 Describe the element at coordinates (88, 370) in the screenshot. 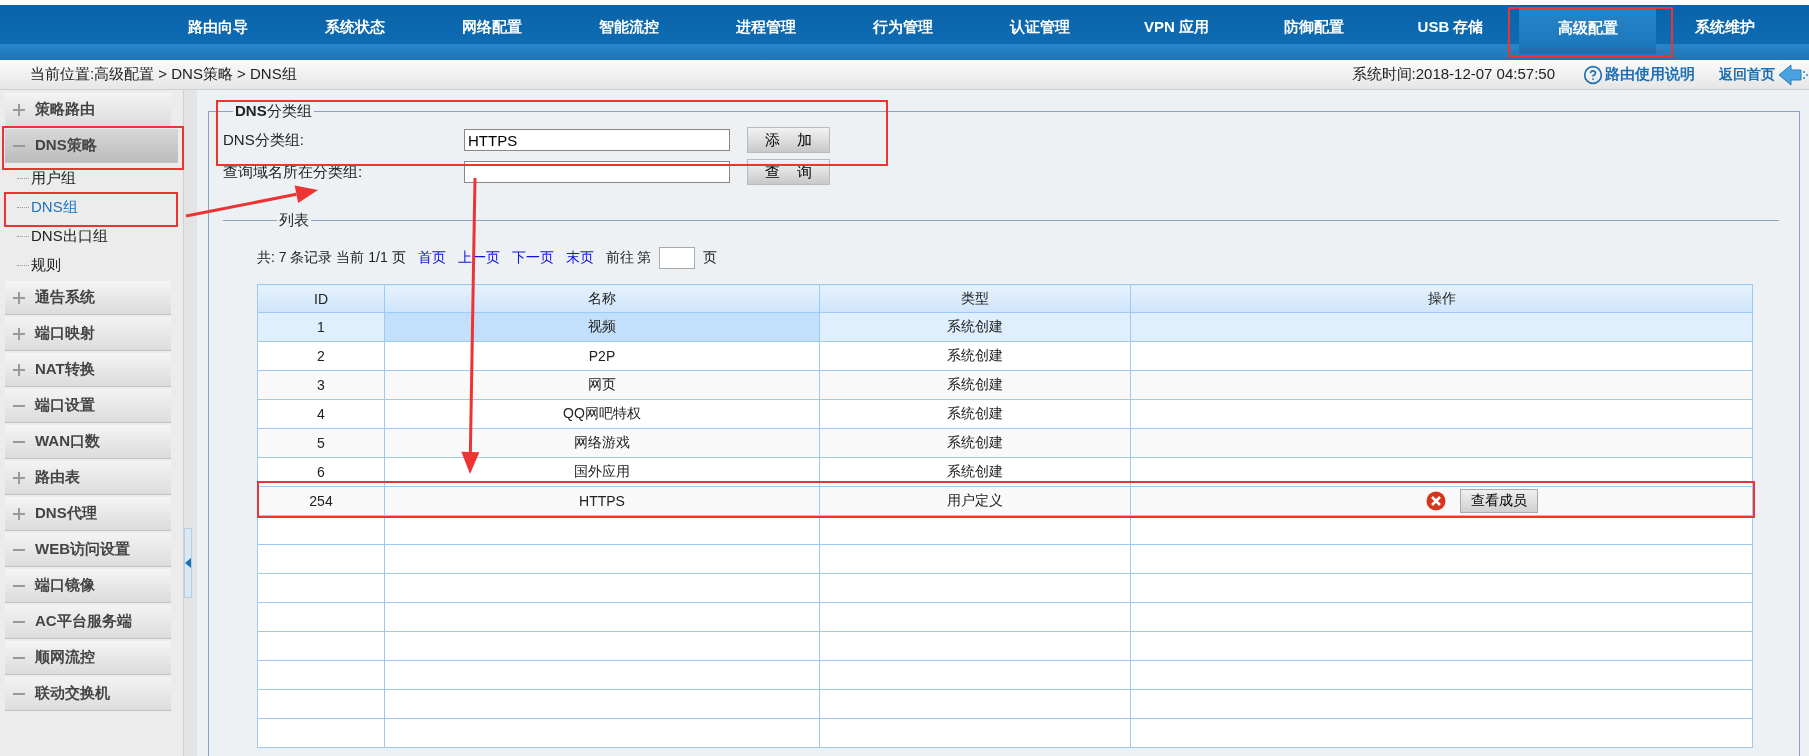

I see `sidebar-group: NAT转换` at that location.